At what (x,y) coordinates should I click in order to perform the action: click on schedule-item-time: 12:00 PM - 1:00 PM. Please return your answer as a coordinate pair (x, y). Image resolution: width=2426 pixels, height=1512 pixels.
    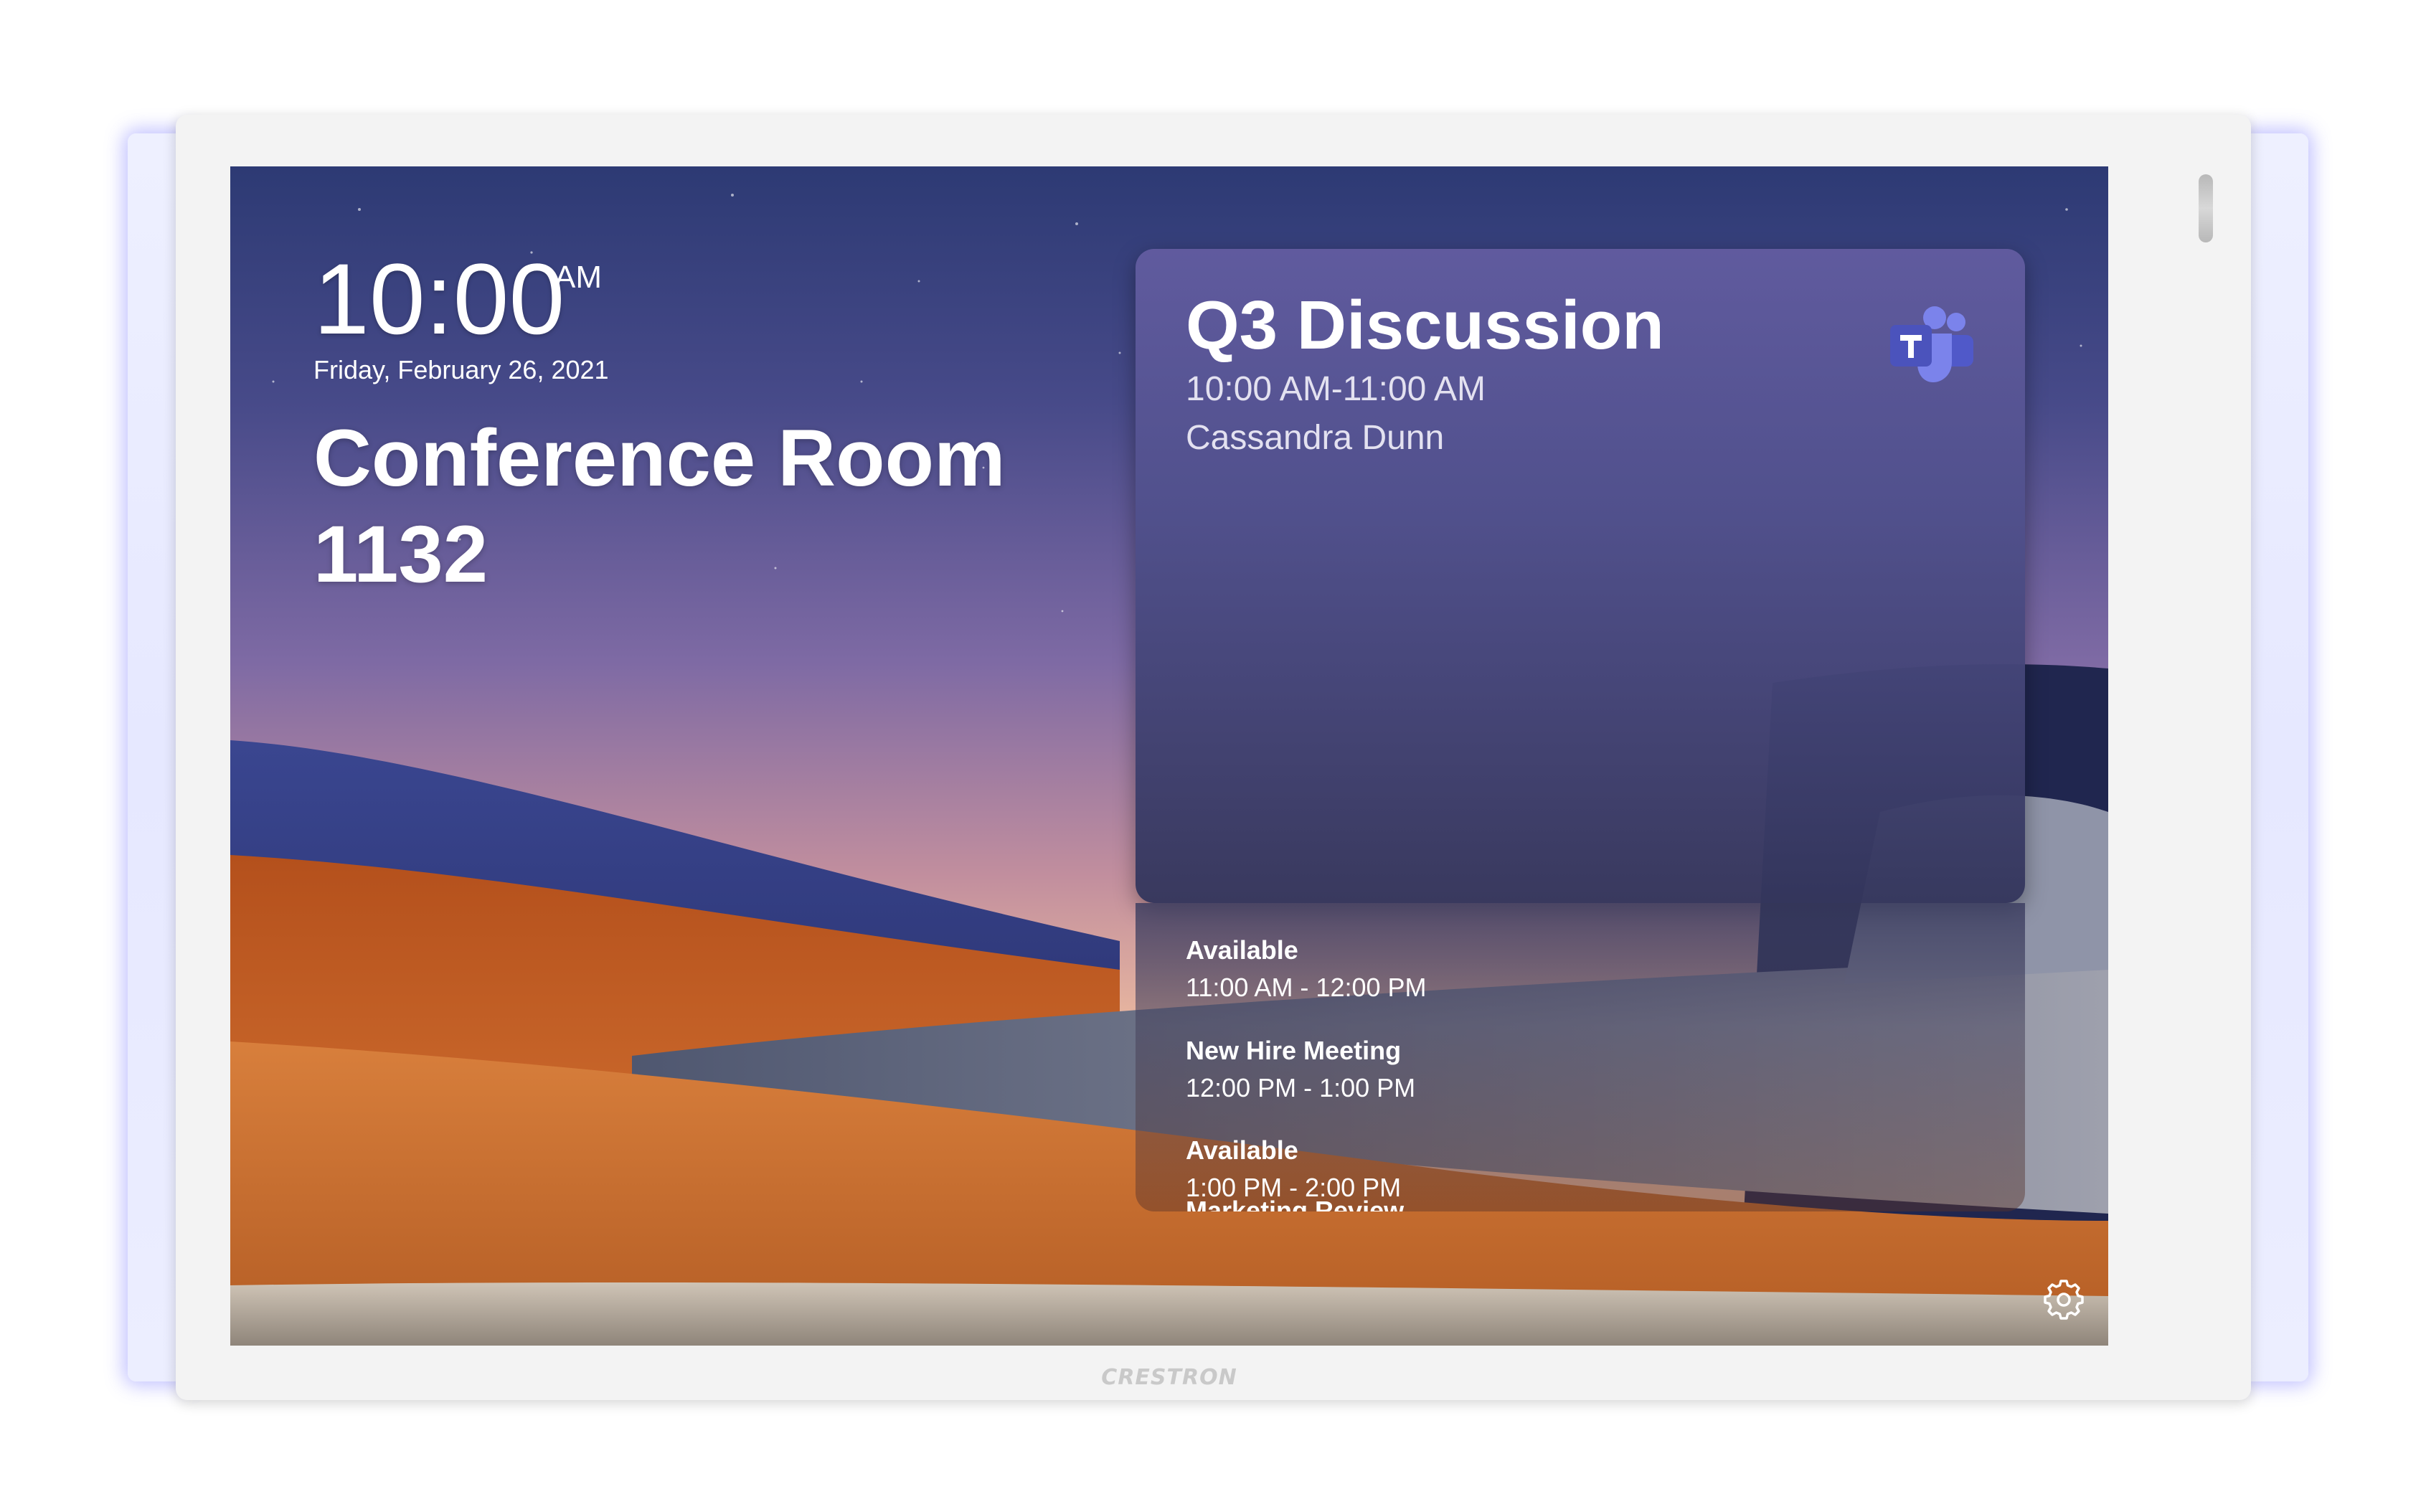
    Looking at the image, I should click on (1301, 1087).